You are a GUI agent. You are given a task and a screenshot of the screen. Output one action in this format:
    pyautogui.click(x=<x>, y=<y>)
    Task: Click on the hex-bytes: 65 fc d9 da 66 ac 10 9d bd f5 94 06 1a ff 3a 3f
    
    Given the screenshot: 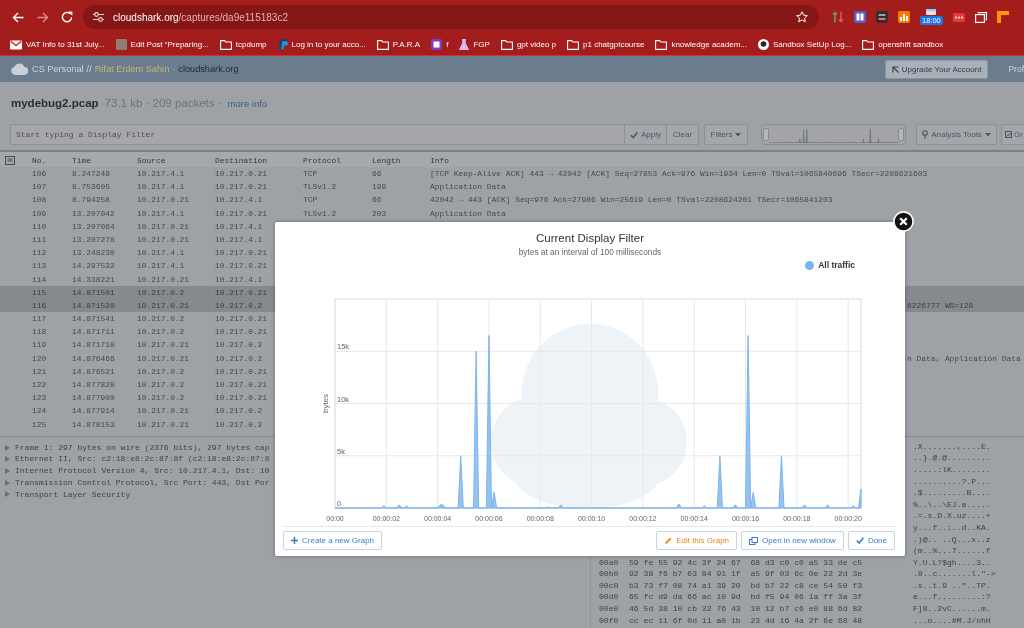 What is the action you would take?
    pyautogui.click(x=746, y=597)
    